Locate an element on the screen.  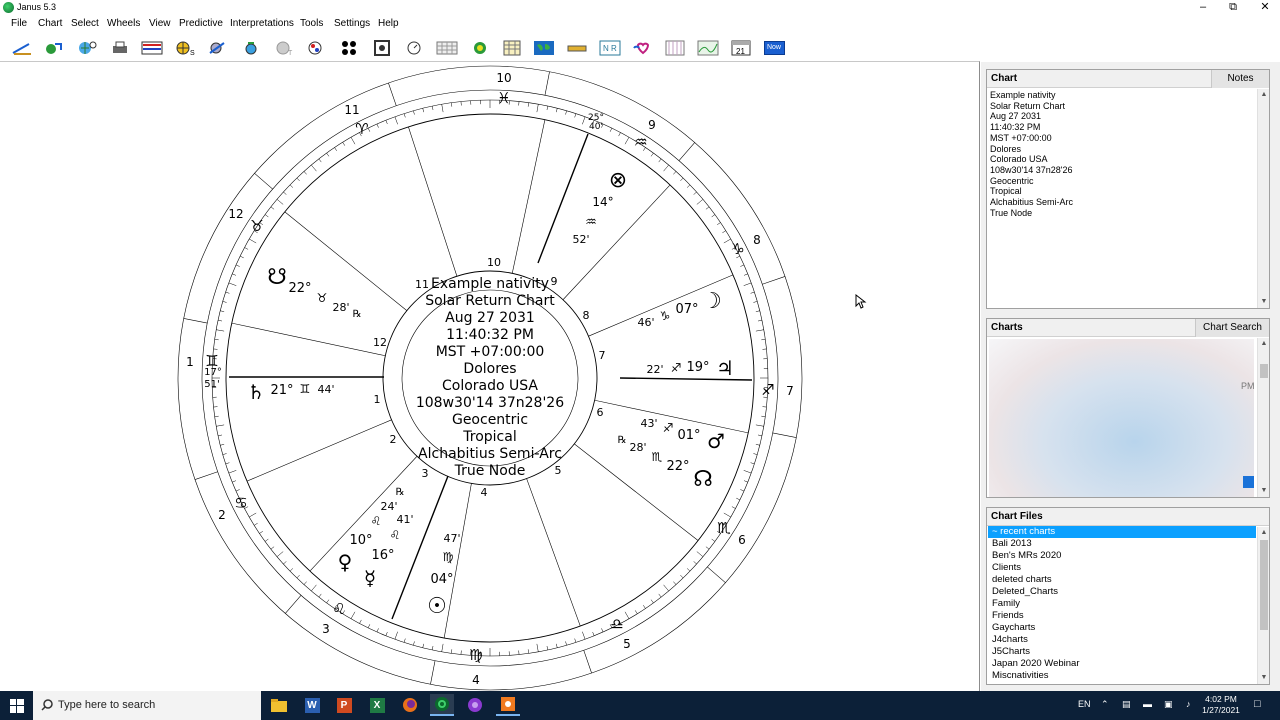
wheel-s-icon: S is located at coordinates (185, 48).